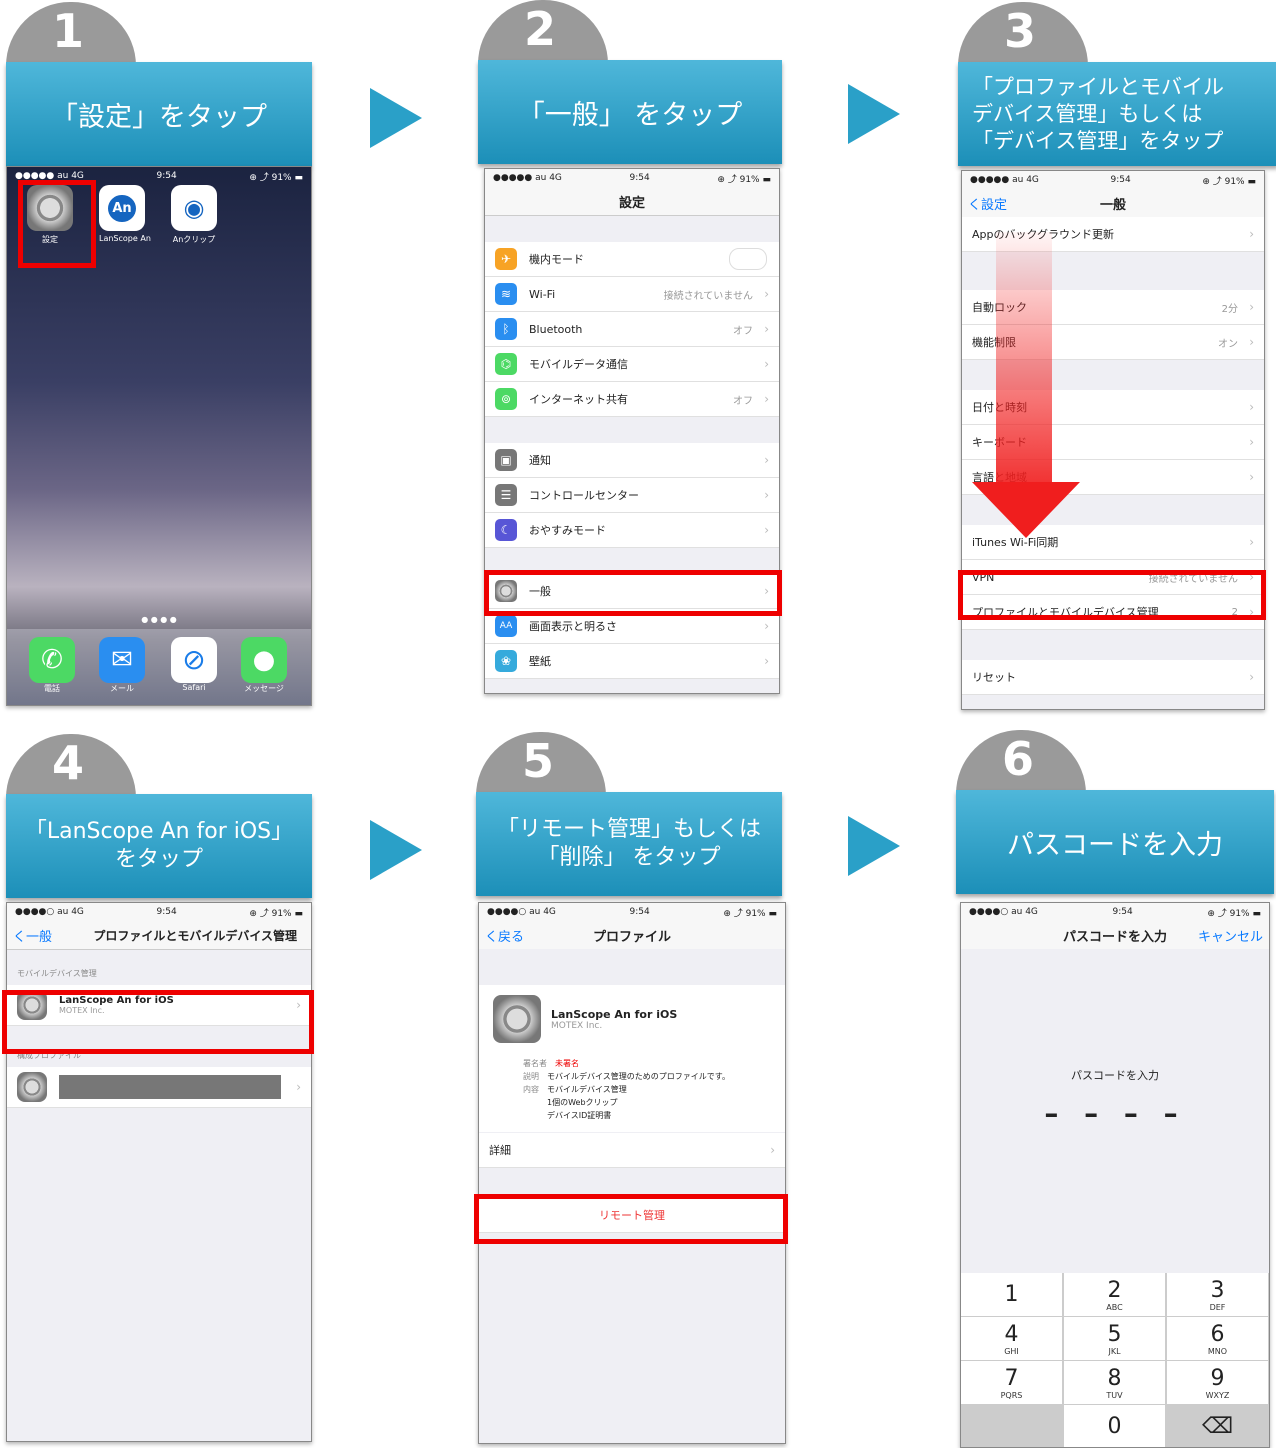 This screenshot has width=1276, height=1448. I want to click on step-title: パスコードを入力, so click(1115, 842).